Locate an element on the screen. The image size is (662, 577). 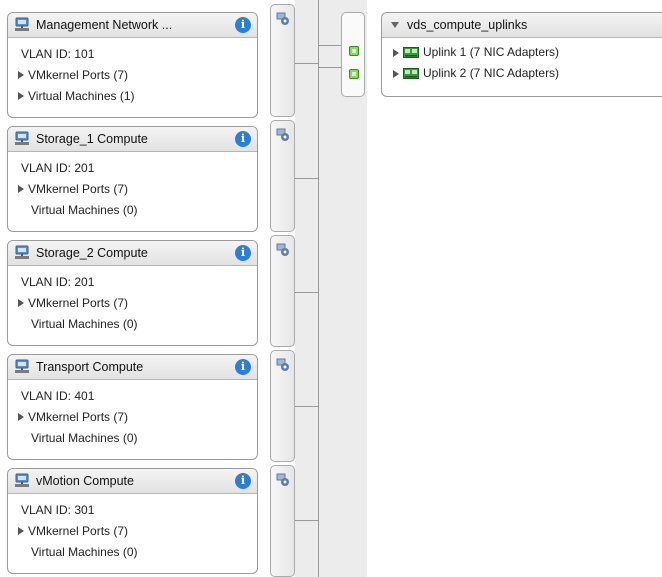
uplink-label: Uplink 1 (7 NIC Adapters) is located at coordinates (491, 52).